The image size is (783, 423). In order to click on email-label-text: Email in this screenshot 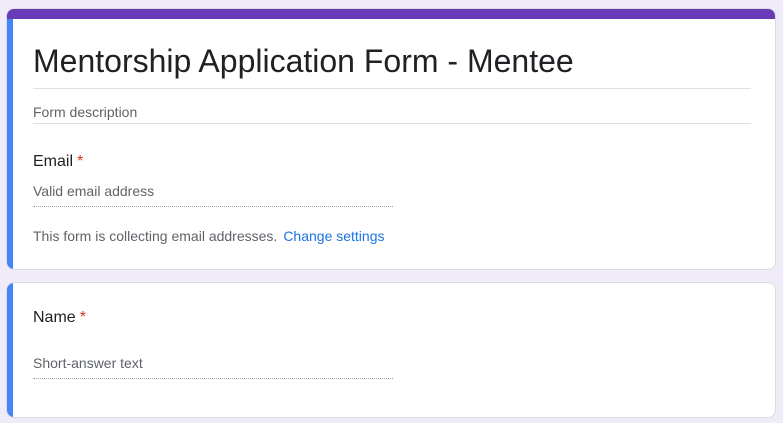, I will do `click(53, 161)`.